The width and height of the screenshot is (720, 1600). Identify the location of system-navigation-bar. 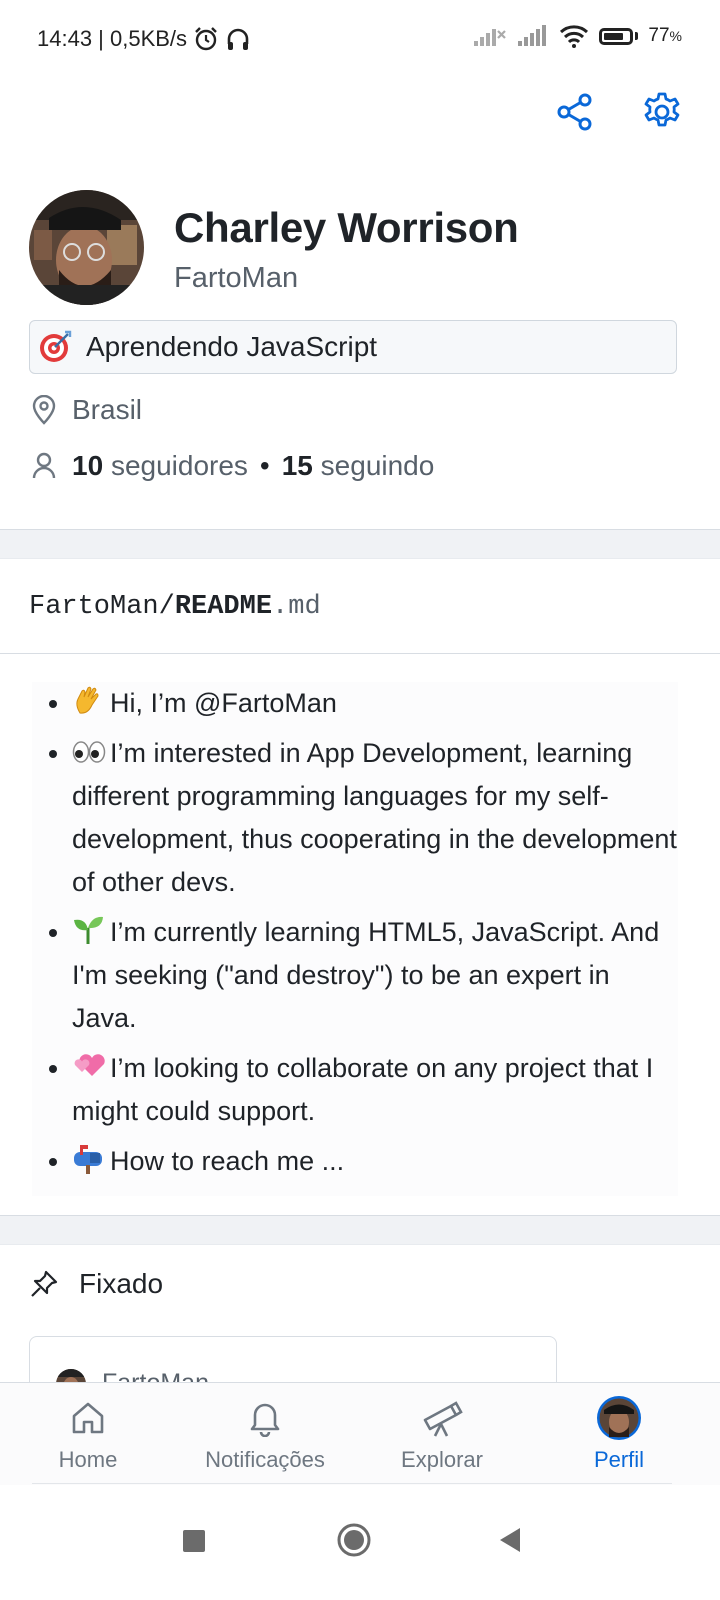
(360, 1542).